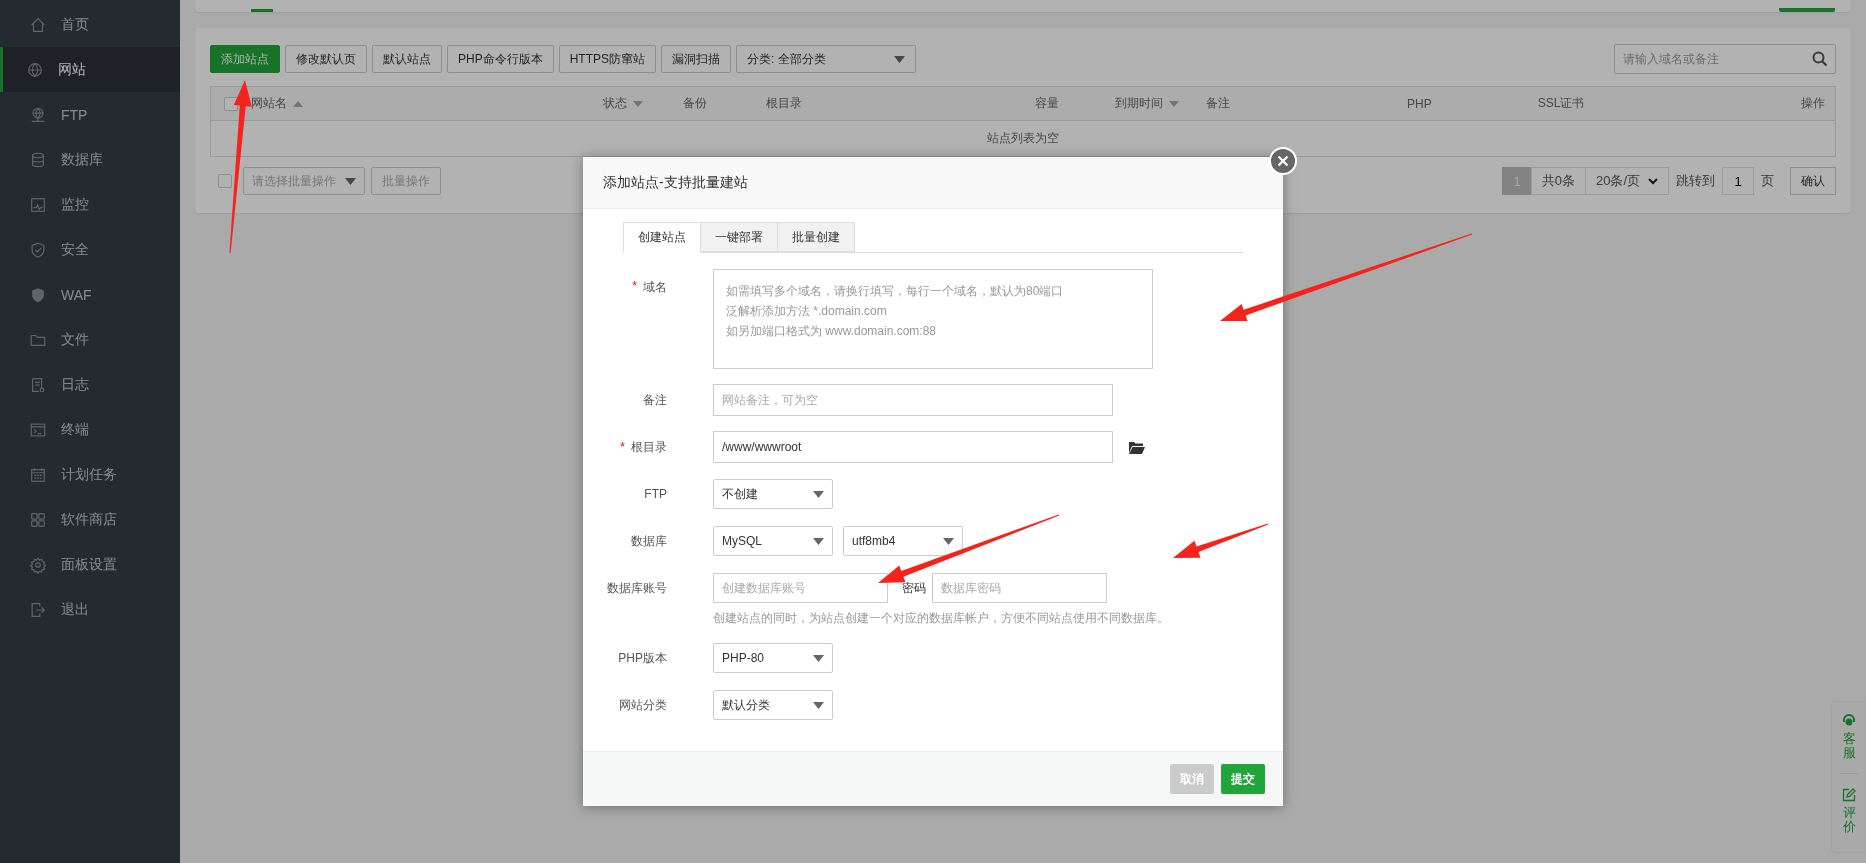  Describe the element at coordinates (1695, 181) in the screenshot. I see `jump-label: 跳转到` at that location.